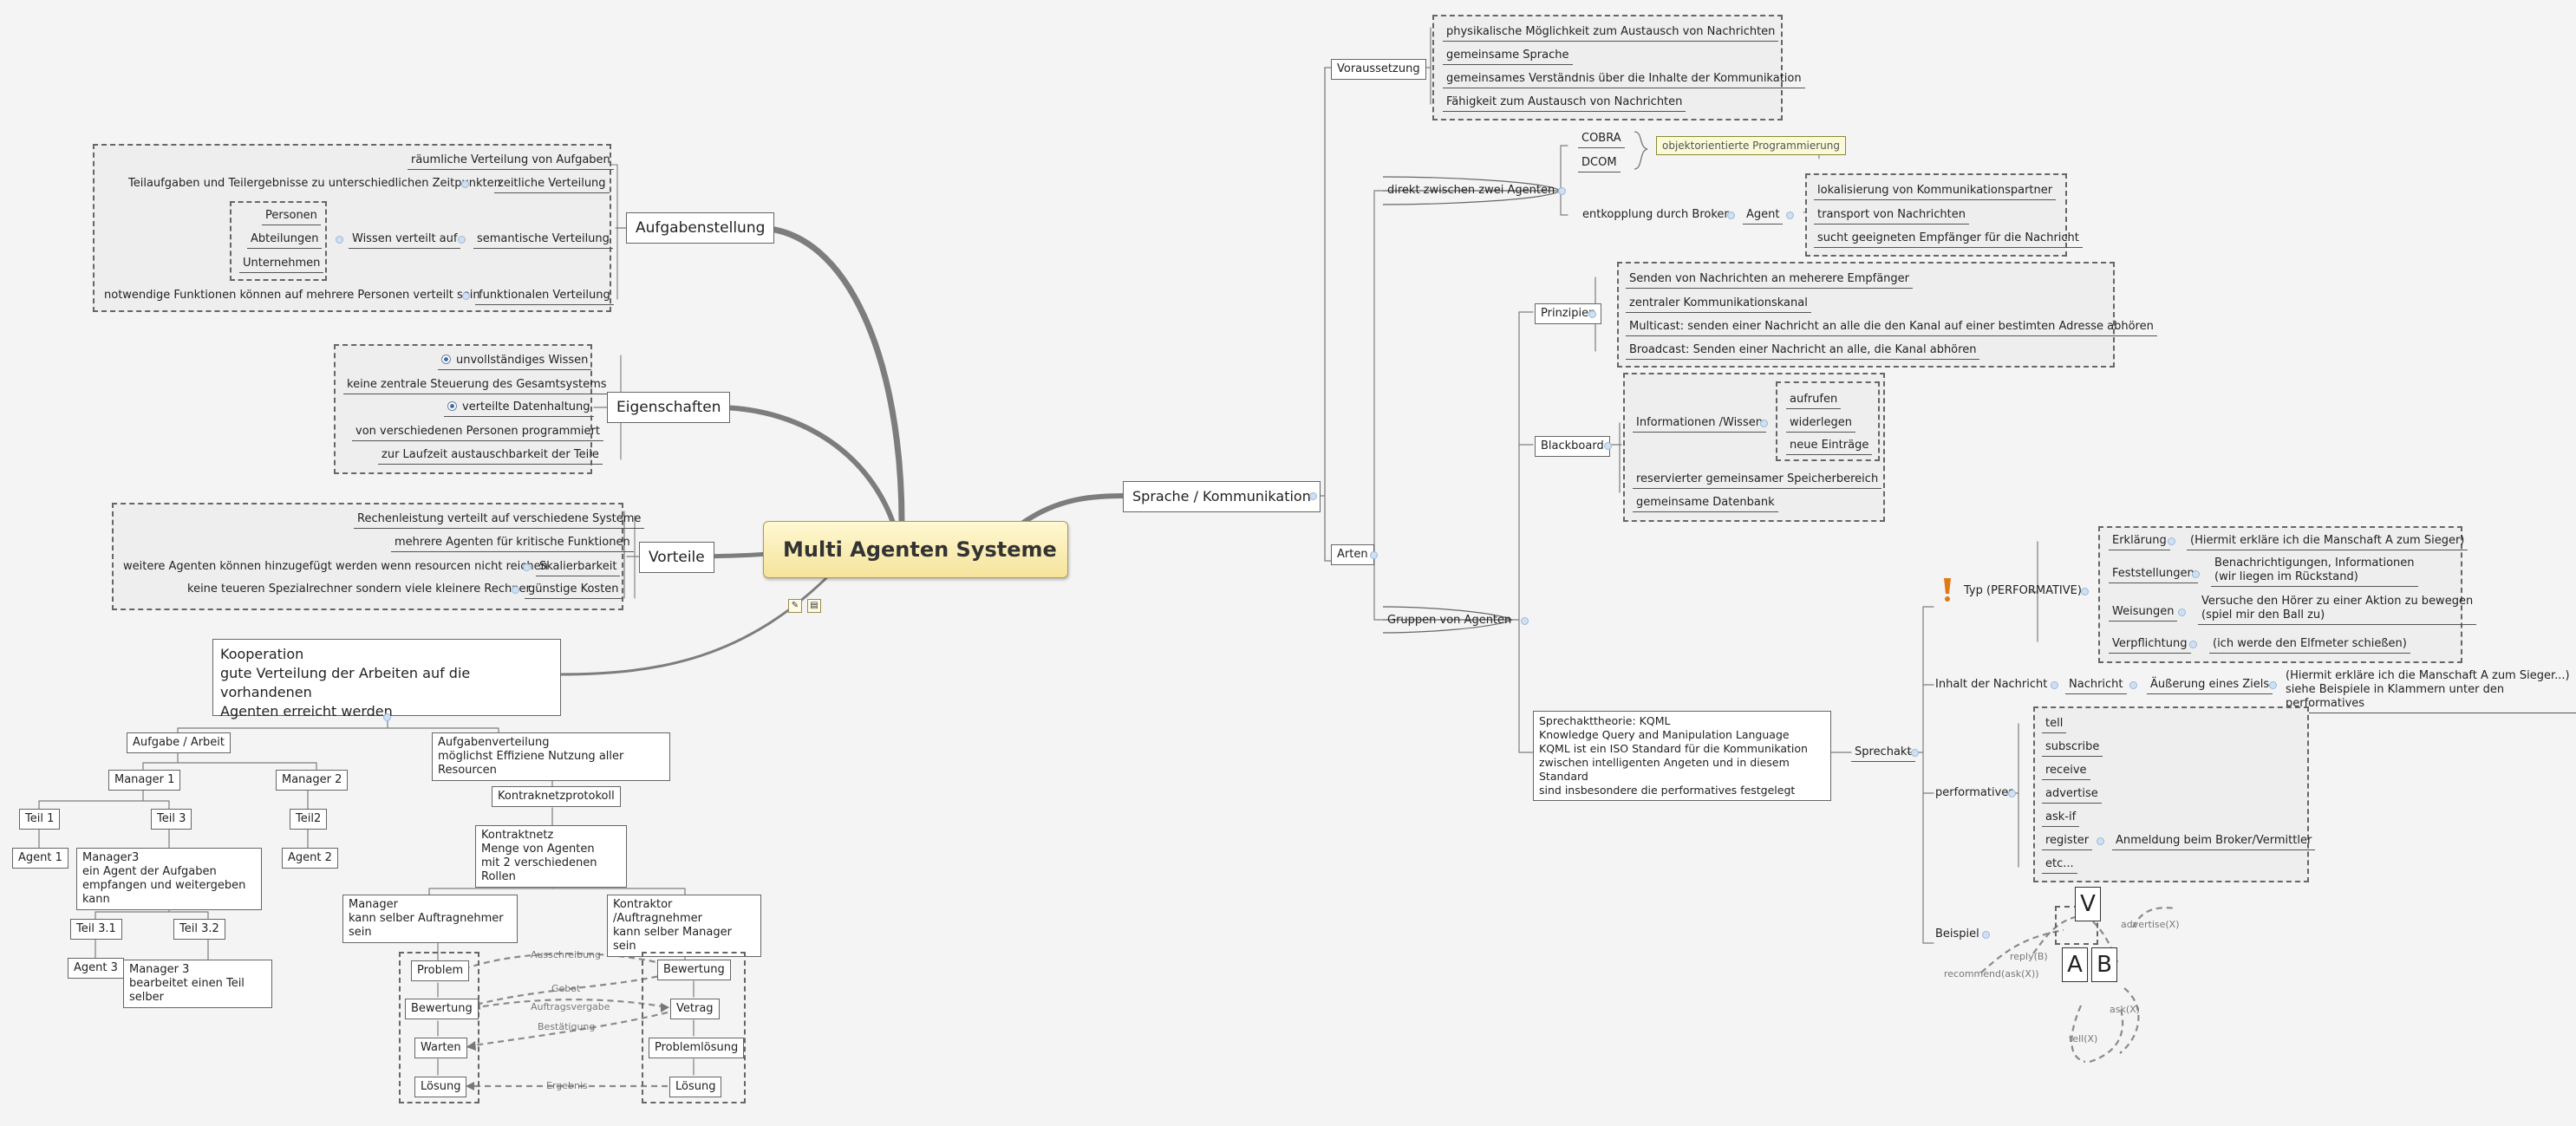 The width and height of the screenshot is (2576, 1126). What do you see at coordinates (441, 1048) in the screenshot?
I see `warten: Warten` at bounding box center [441, 1048].